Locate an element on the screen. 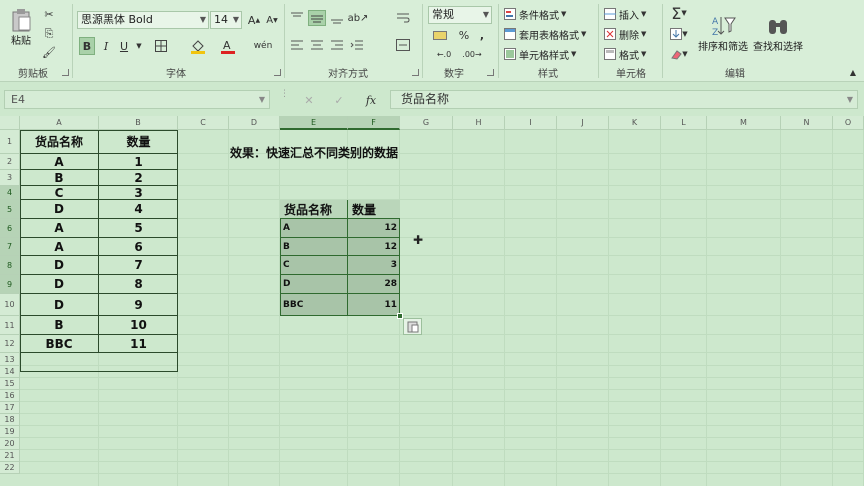  bold-button: B is located at coordinates (87, 46).